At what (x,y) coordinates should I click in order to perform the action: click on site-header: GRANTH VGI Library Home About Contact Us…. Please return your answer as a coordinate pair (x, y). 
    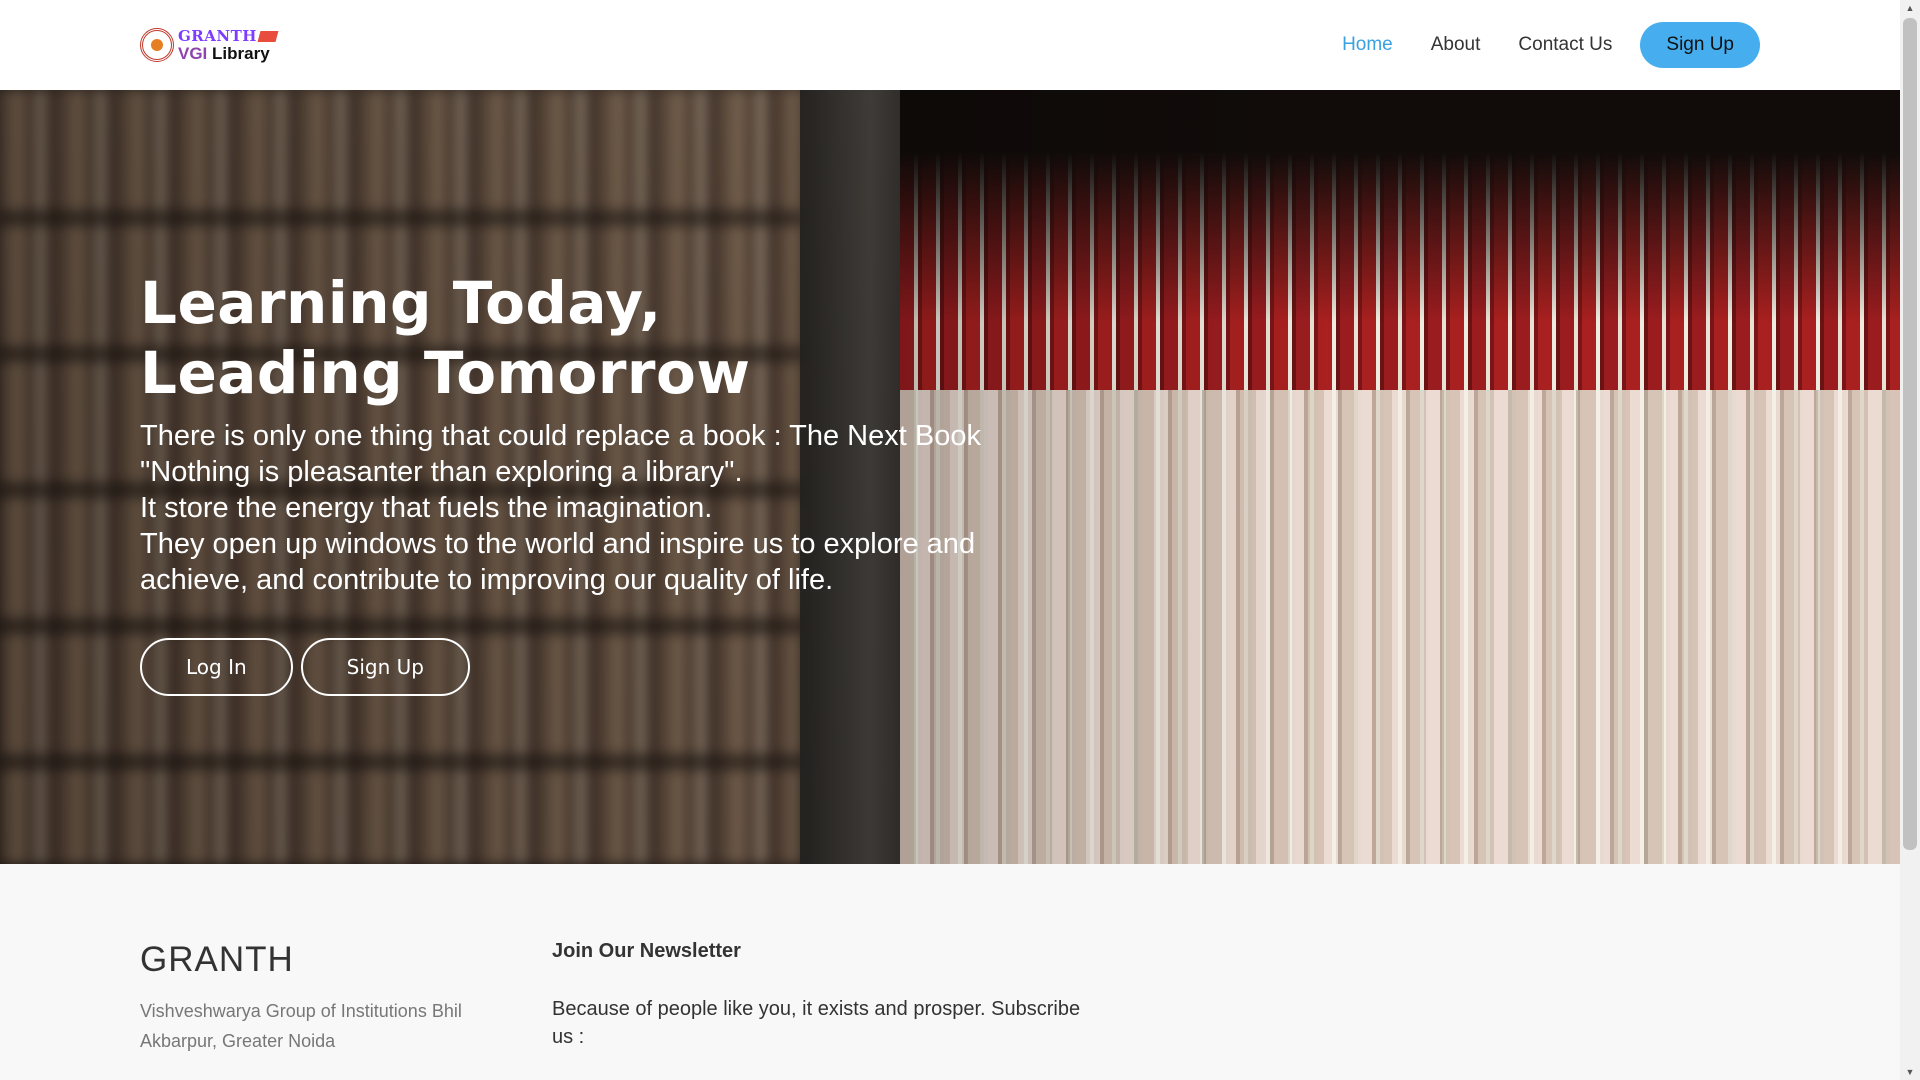
    Looking at the image, I should click on (950, 45).